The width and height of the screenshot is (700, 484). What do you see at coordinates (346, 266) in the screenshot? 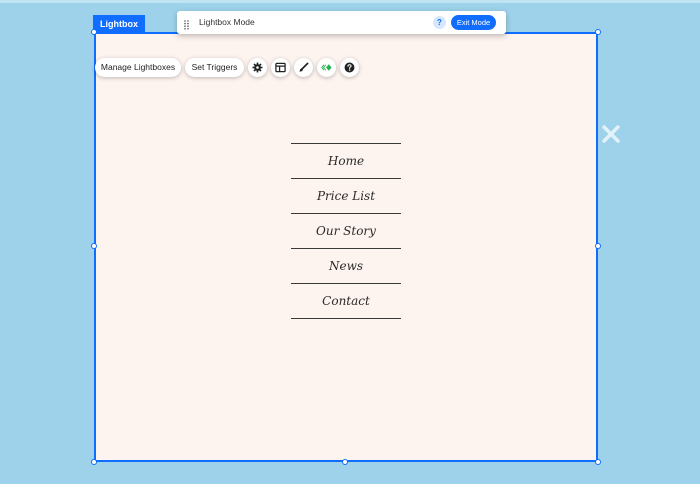
I see `menu-item-news: News` at bounding box center [346, 266].